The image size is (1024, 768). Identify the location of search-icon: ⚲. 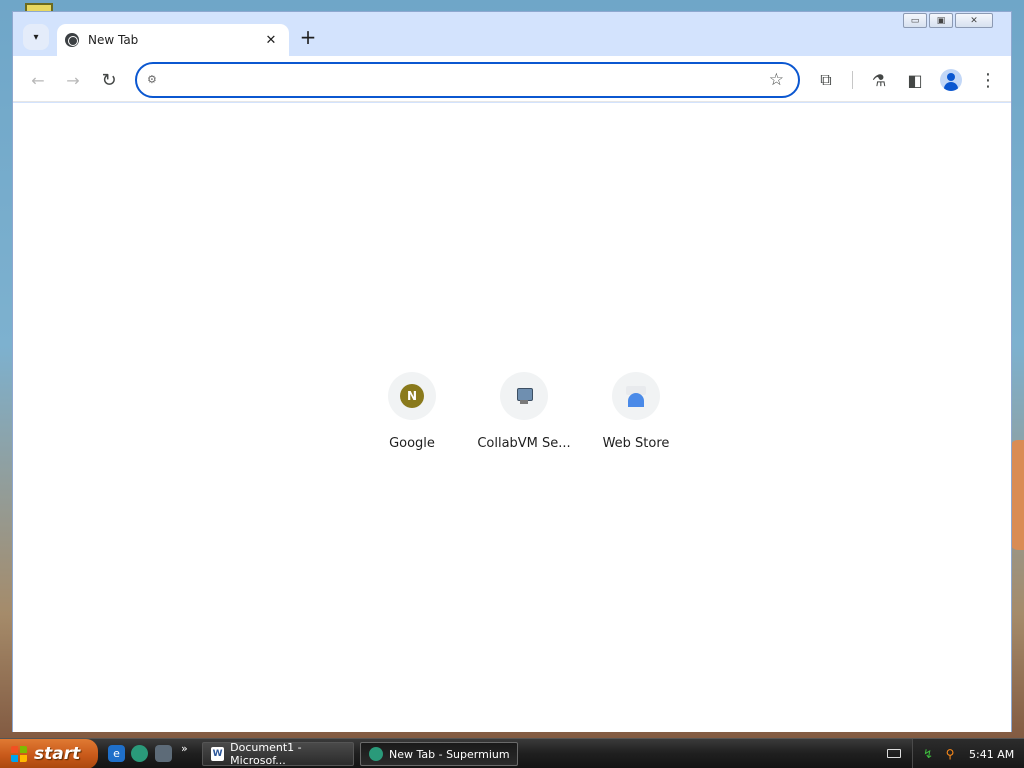
(950, 754).